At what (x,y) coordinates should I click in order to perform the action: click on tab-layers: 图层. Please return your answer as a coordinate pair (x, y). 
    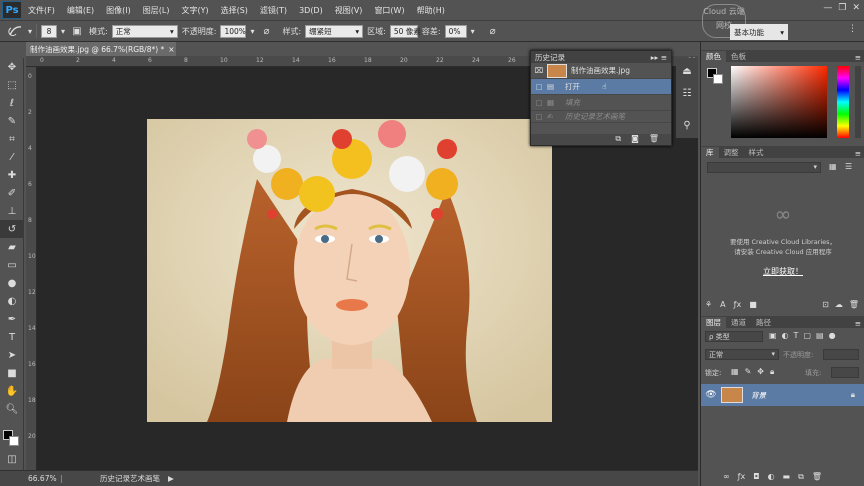
    Looking at the image, I should click on (713, 322).